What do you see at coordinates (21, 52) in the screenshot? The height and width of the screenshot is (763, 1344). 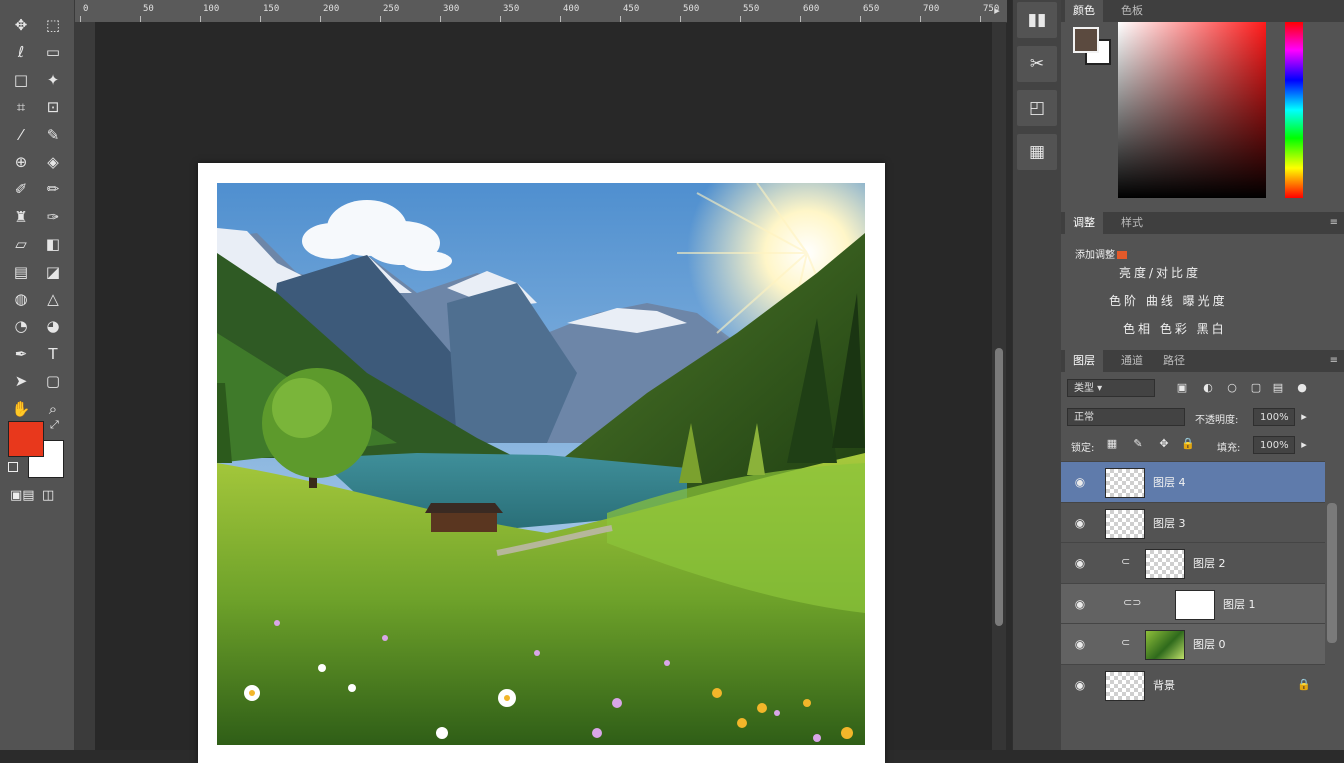 I see `lasso-tool-icon: ℓ` at bounding box center [21, 52].